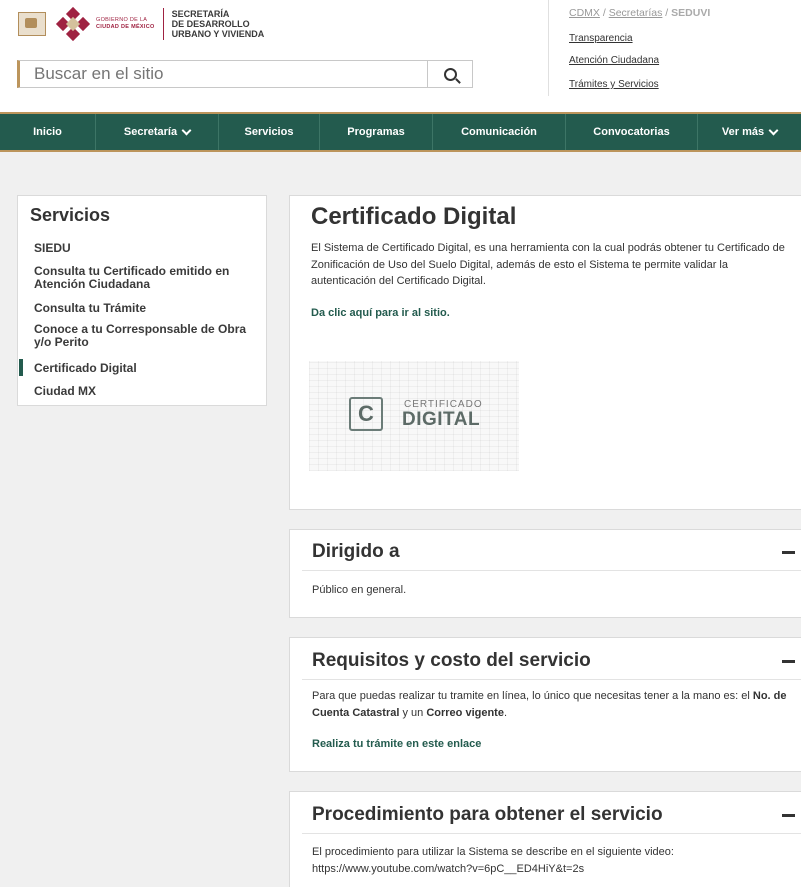 The image size is (801, 887). Describe the element at coordinates (237, 74) in the screenshot. I see `search-input` at that location.